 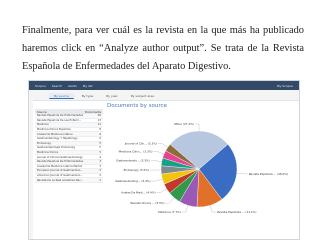 I want to click on document-count: 11, so click(x=99, y=125).